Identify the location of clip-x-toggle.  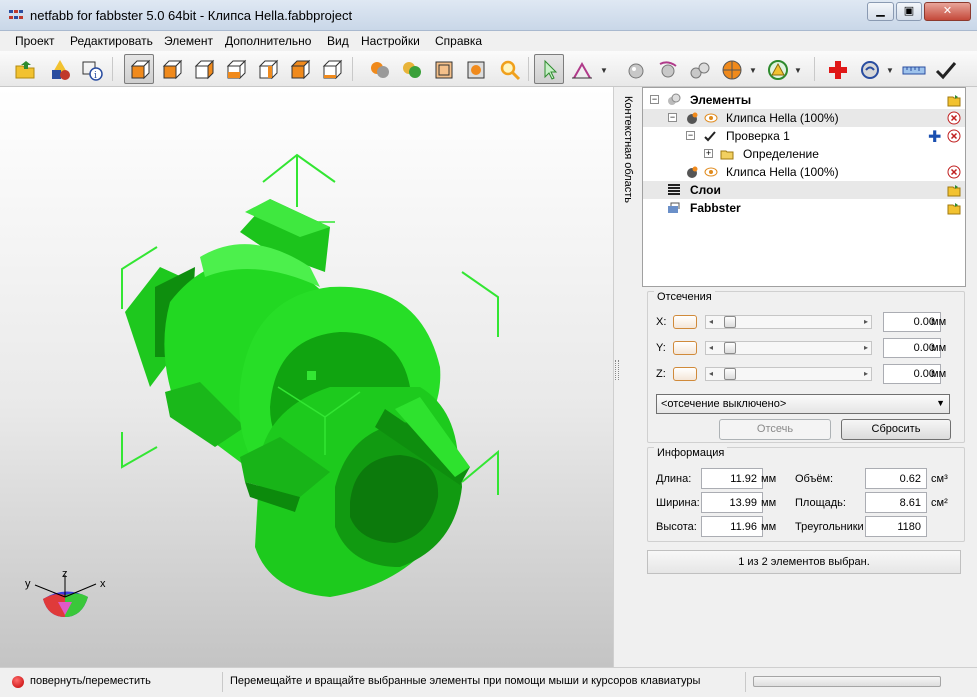
(685, 322).